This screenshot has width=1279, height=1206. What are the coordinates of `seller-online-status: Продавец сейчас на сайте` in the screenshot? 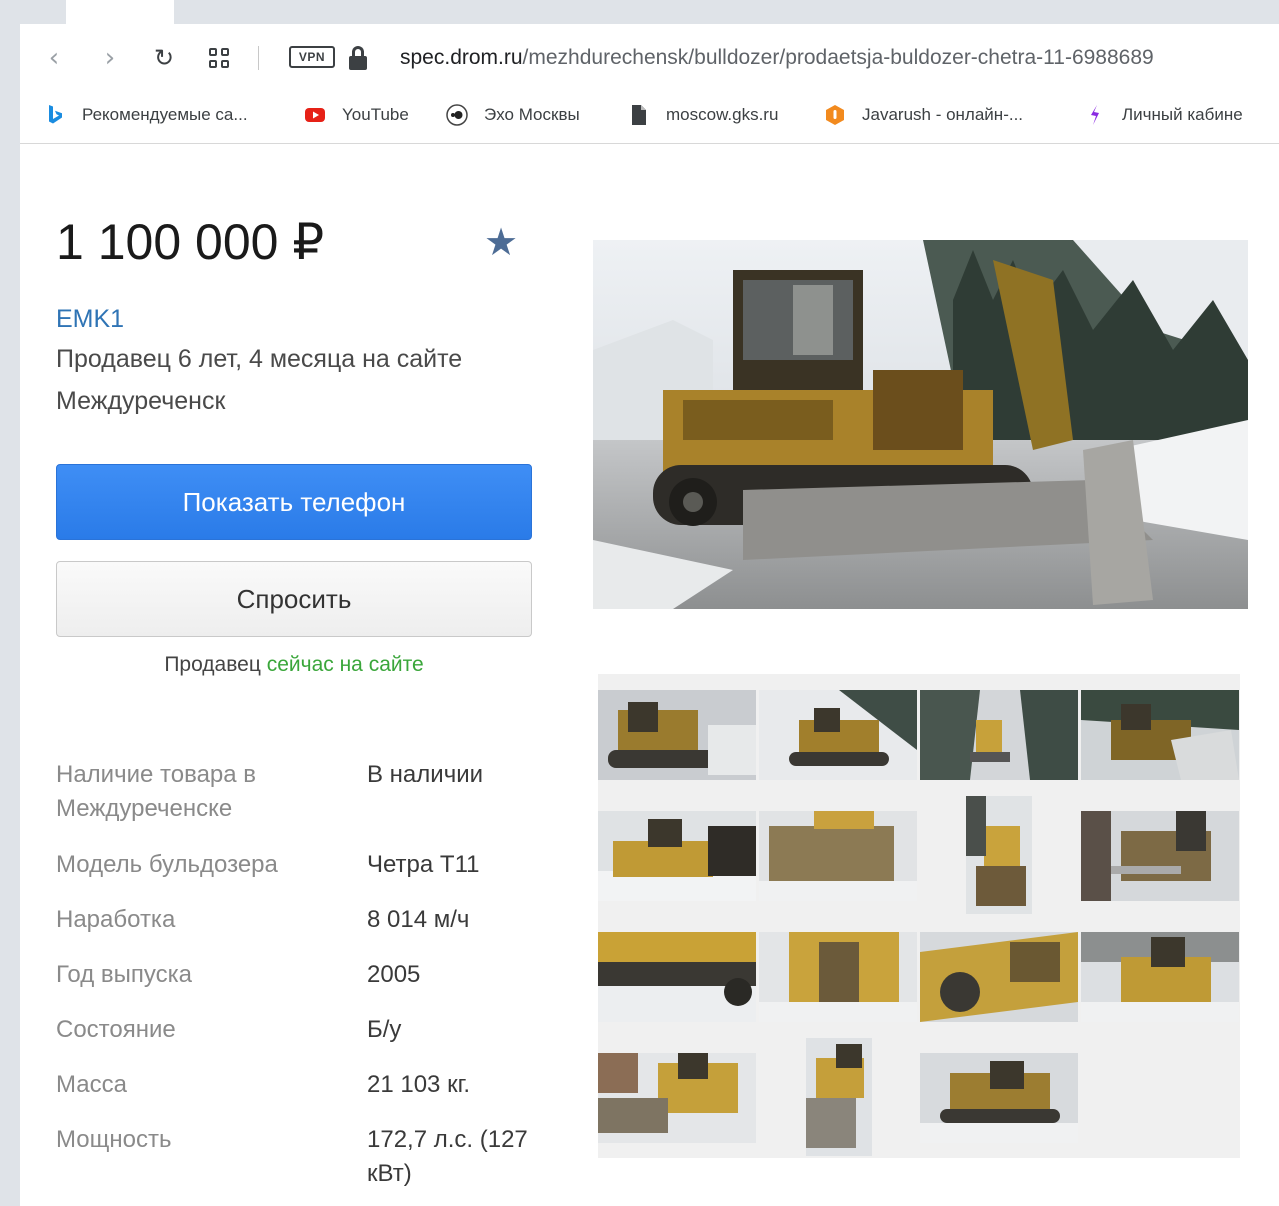 It's located at (294, 665).